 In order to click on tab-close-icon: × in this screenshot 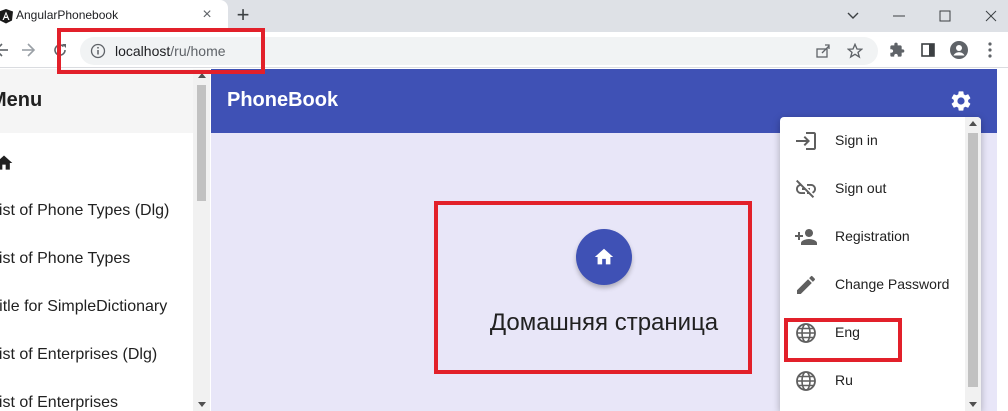, I will do `click(207, 15)`.